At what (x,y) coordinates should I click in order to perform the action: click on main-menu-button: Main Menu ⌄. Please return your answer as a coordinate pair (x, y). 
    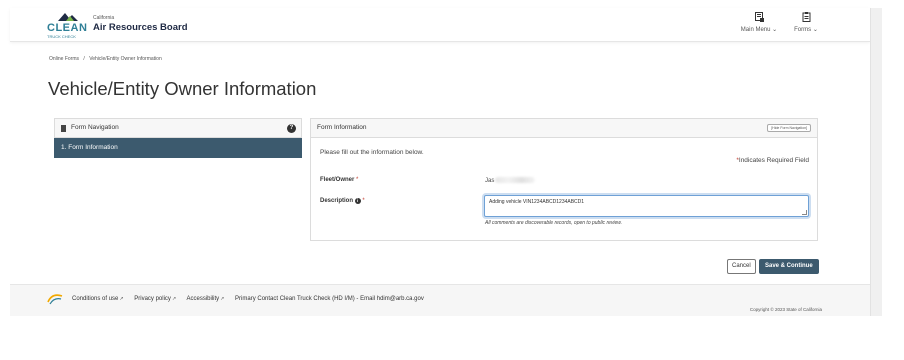
    Looking at the image, I should click on (759, 22).